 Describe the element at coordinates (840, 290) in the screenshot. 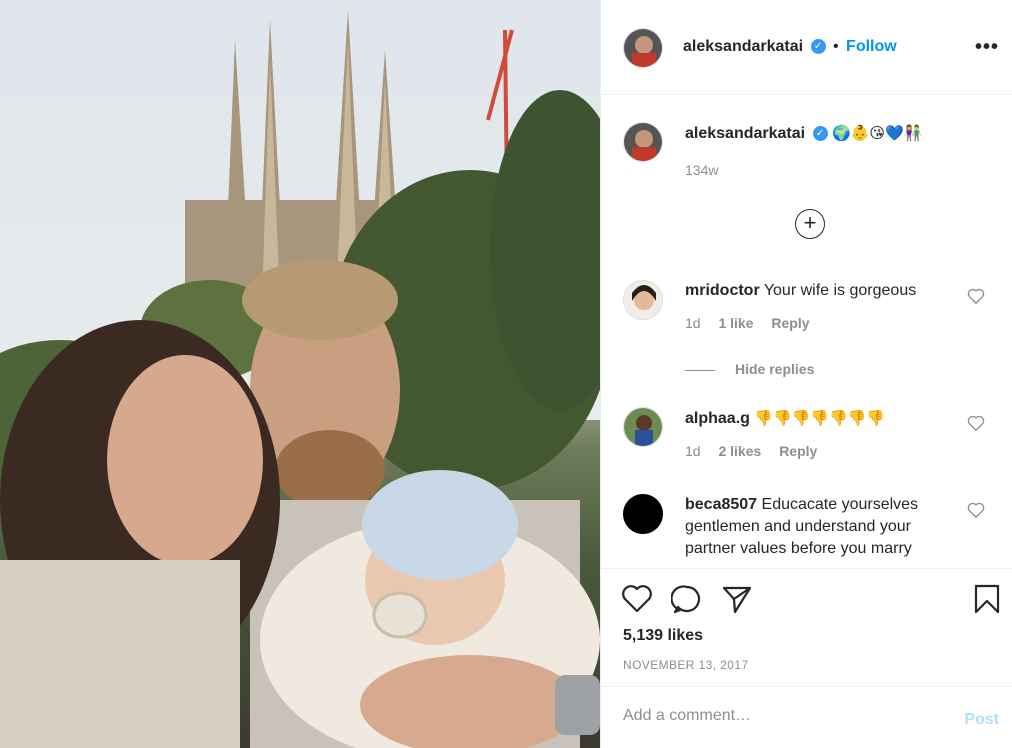

I see `comment-text: Your wife is gorgeous` at that location.